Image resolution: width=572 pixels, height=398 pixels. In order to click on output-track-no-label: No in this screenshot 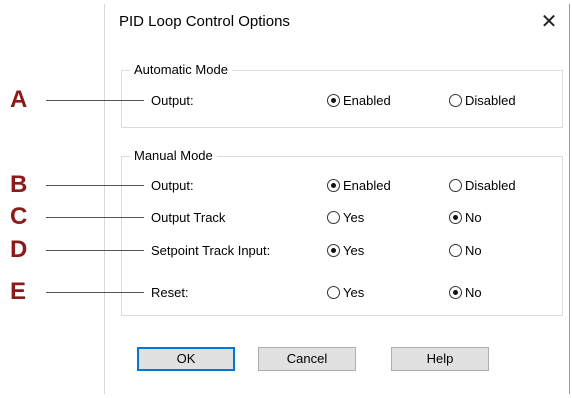, I will do `click(473, 217)`.